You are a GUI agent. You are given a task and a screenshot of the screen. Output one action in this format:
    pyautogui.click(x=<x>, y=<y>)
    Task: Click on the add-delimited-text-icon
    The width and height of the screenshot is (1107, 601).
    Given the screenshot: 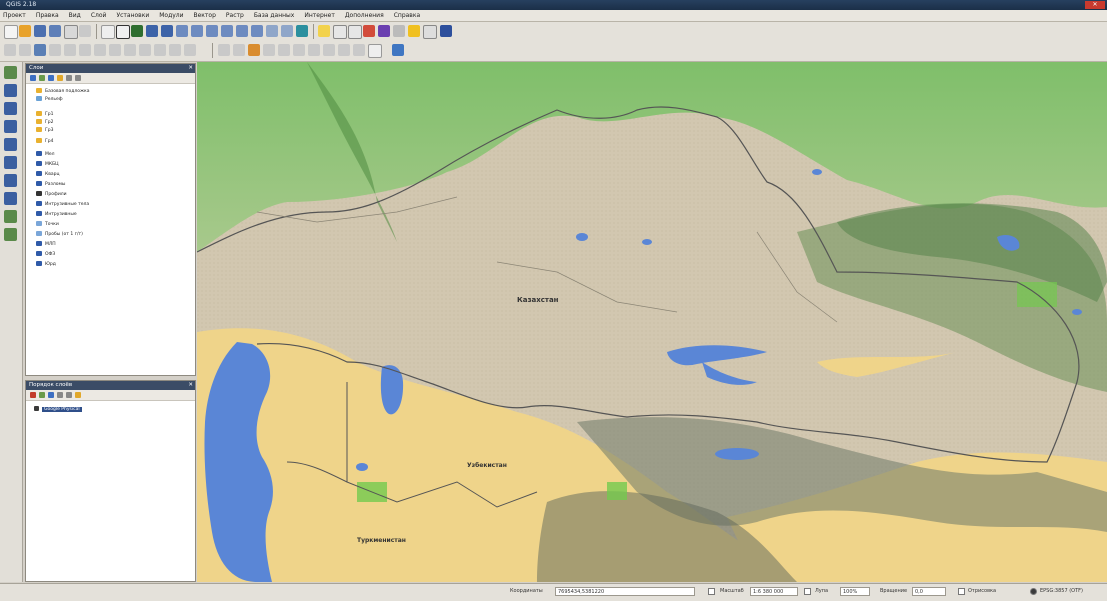 What is the action you would take?
    pyautogui.click(x=10, y=234)
    